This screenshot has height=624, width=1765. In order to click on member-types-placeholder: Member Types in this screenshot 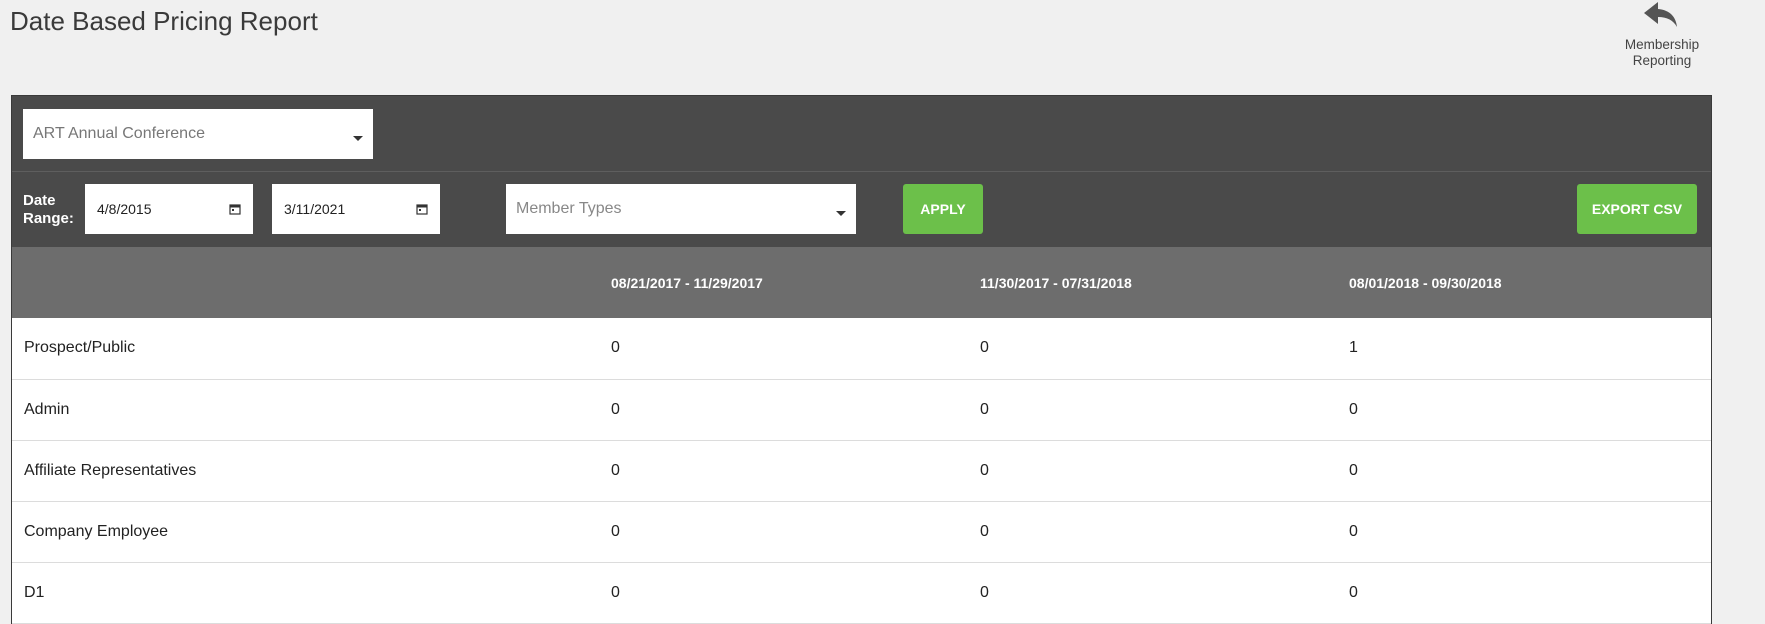, I will do `click(569, 208)`.